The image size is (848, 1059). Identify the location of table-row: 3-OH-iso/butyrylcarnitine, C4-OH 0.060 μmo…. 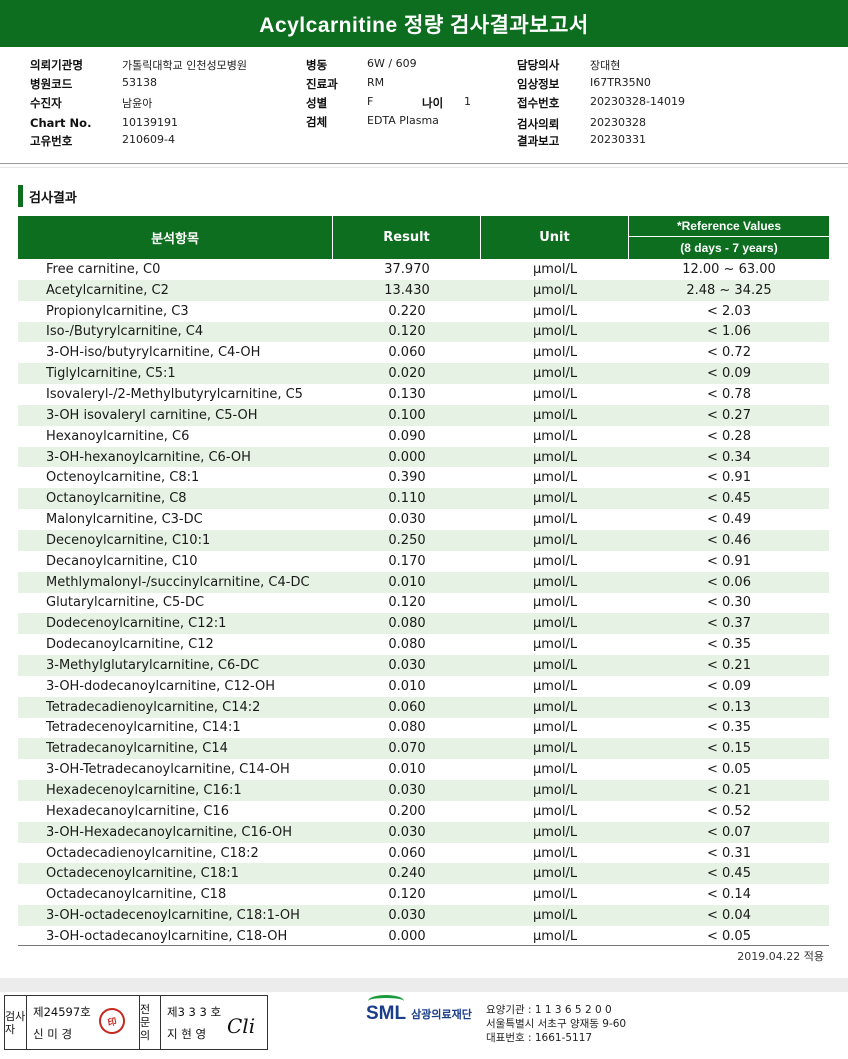
(423, 352).